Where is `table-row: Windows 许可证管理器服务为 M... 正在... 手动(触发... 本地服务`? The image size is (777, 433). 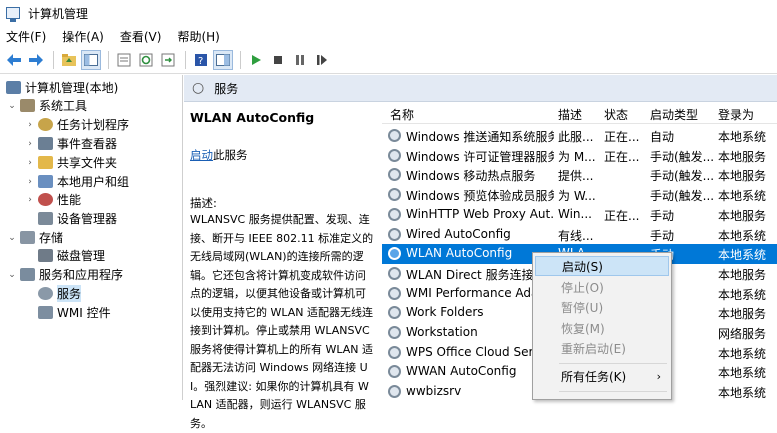 table-row: Windows 许可证管理器服务为 M... 正在... 手动(触发... 本地服务 is located at coordinates (579, 156).